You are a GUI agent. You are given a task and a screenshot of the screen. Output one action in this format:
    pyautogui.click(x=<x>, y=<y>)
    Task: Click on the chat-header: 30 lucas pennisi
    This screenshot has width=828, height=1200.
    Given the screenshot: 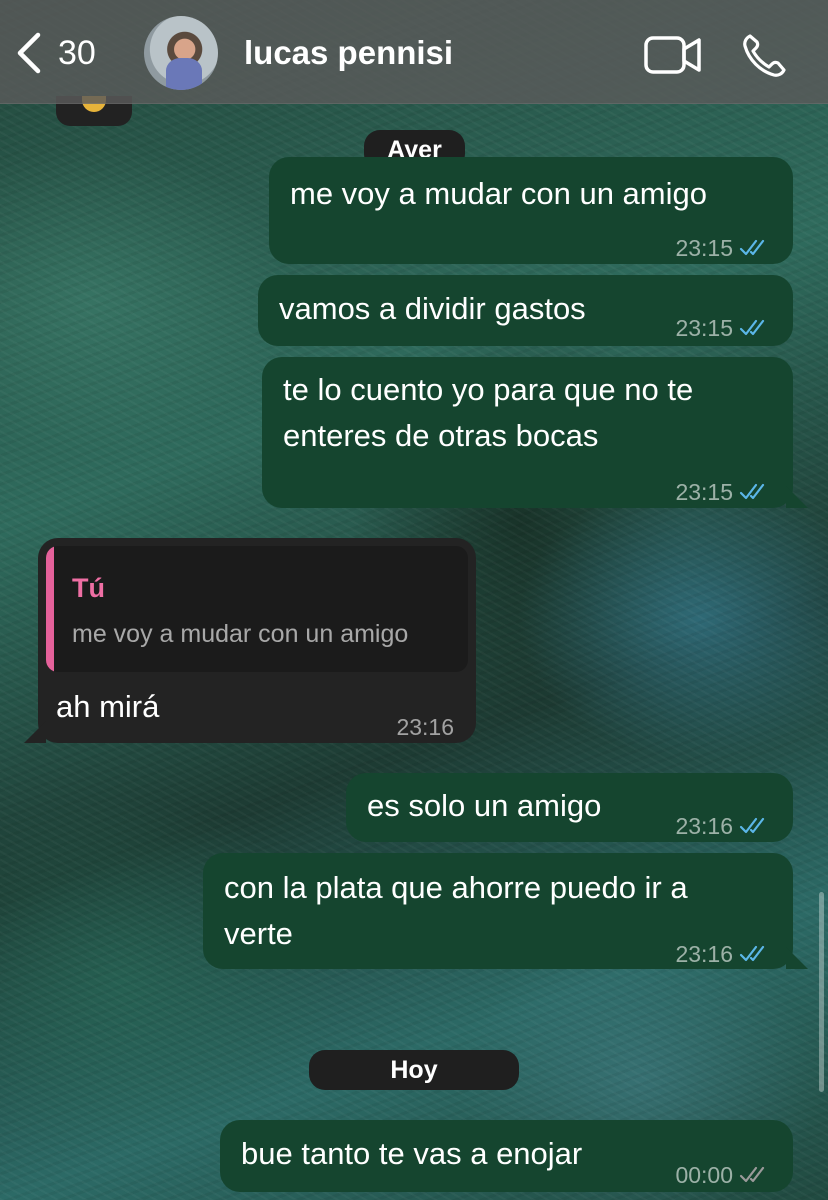 What is the action you would take?
    pyautogui.click(x=414, y=52)
    